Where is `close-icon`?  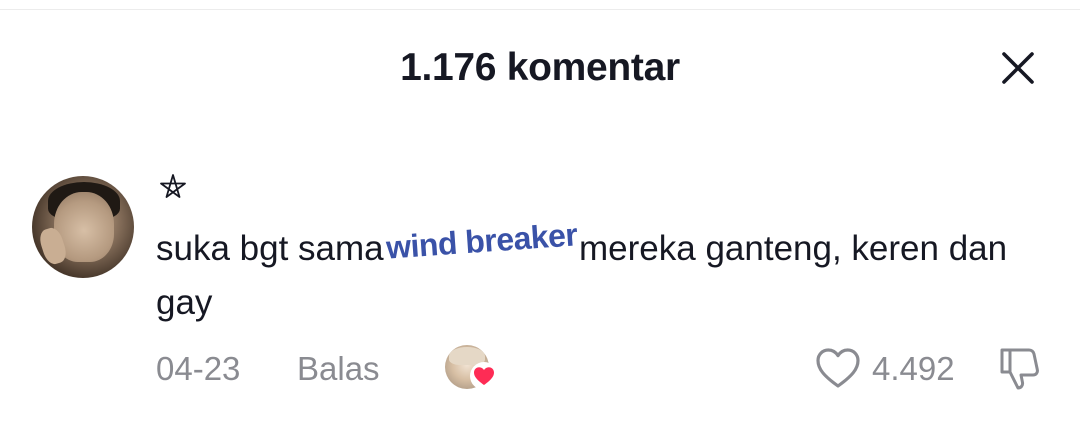 close-icon is located at coordinates (1018, 68).